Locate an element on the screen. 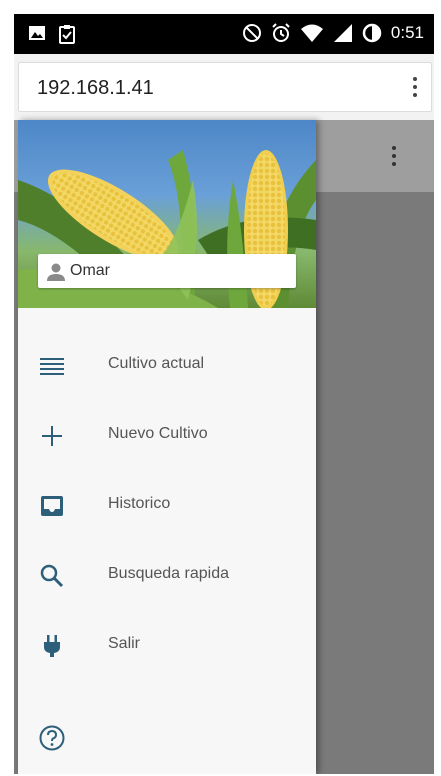 The image size is (441, 776). menu-label: Historico is located at coordinates (139, 503).